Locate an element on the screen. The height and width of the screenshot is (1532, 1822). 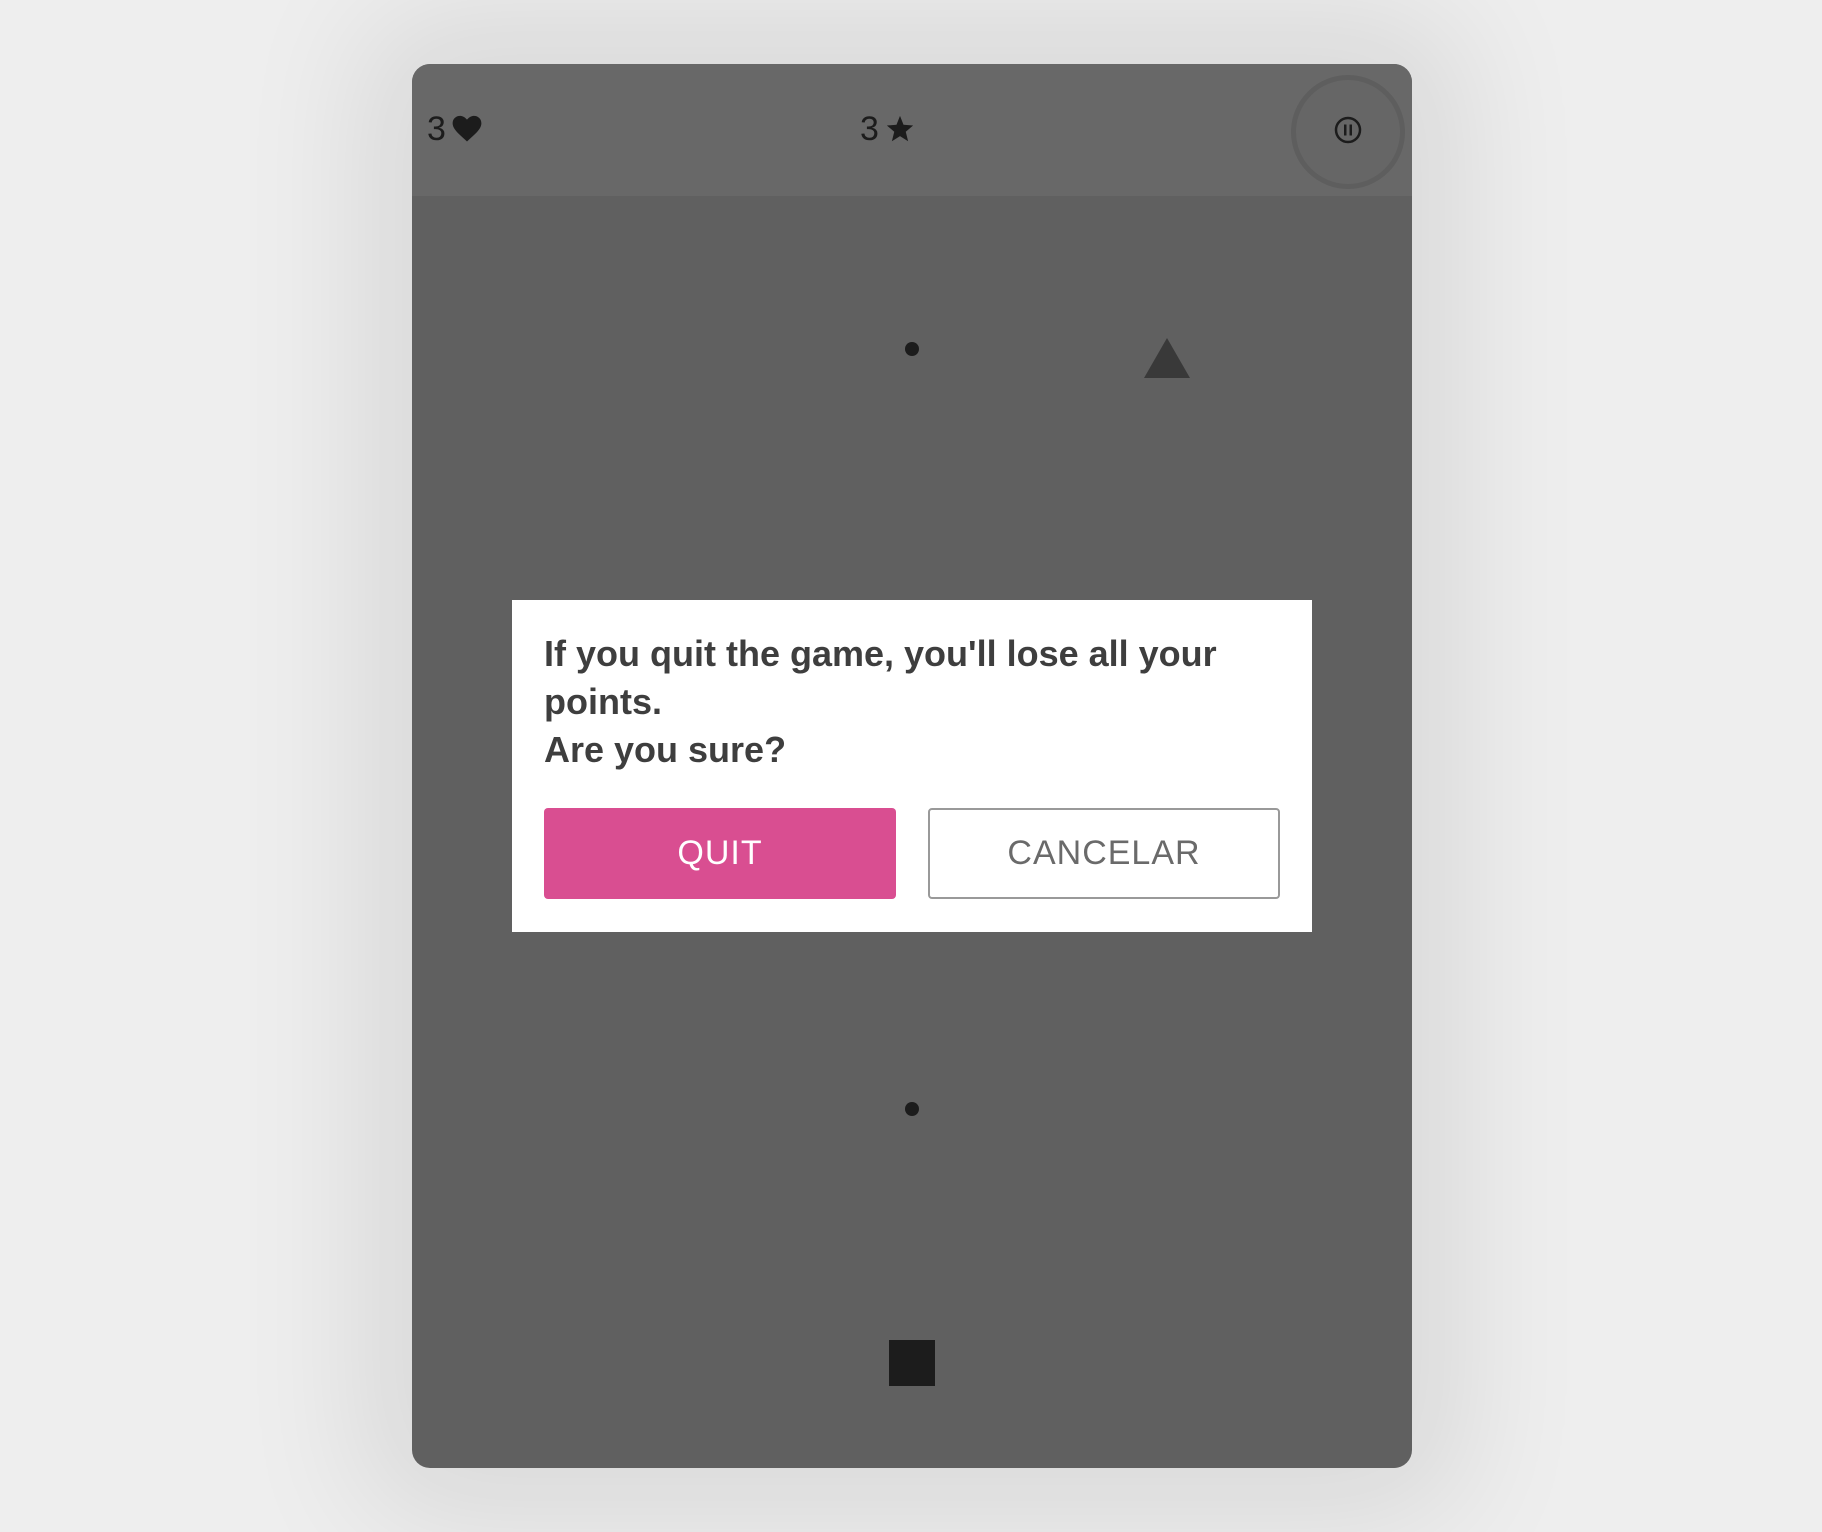
lives-count: 3 is located at coordinates (436, 129).